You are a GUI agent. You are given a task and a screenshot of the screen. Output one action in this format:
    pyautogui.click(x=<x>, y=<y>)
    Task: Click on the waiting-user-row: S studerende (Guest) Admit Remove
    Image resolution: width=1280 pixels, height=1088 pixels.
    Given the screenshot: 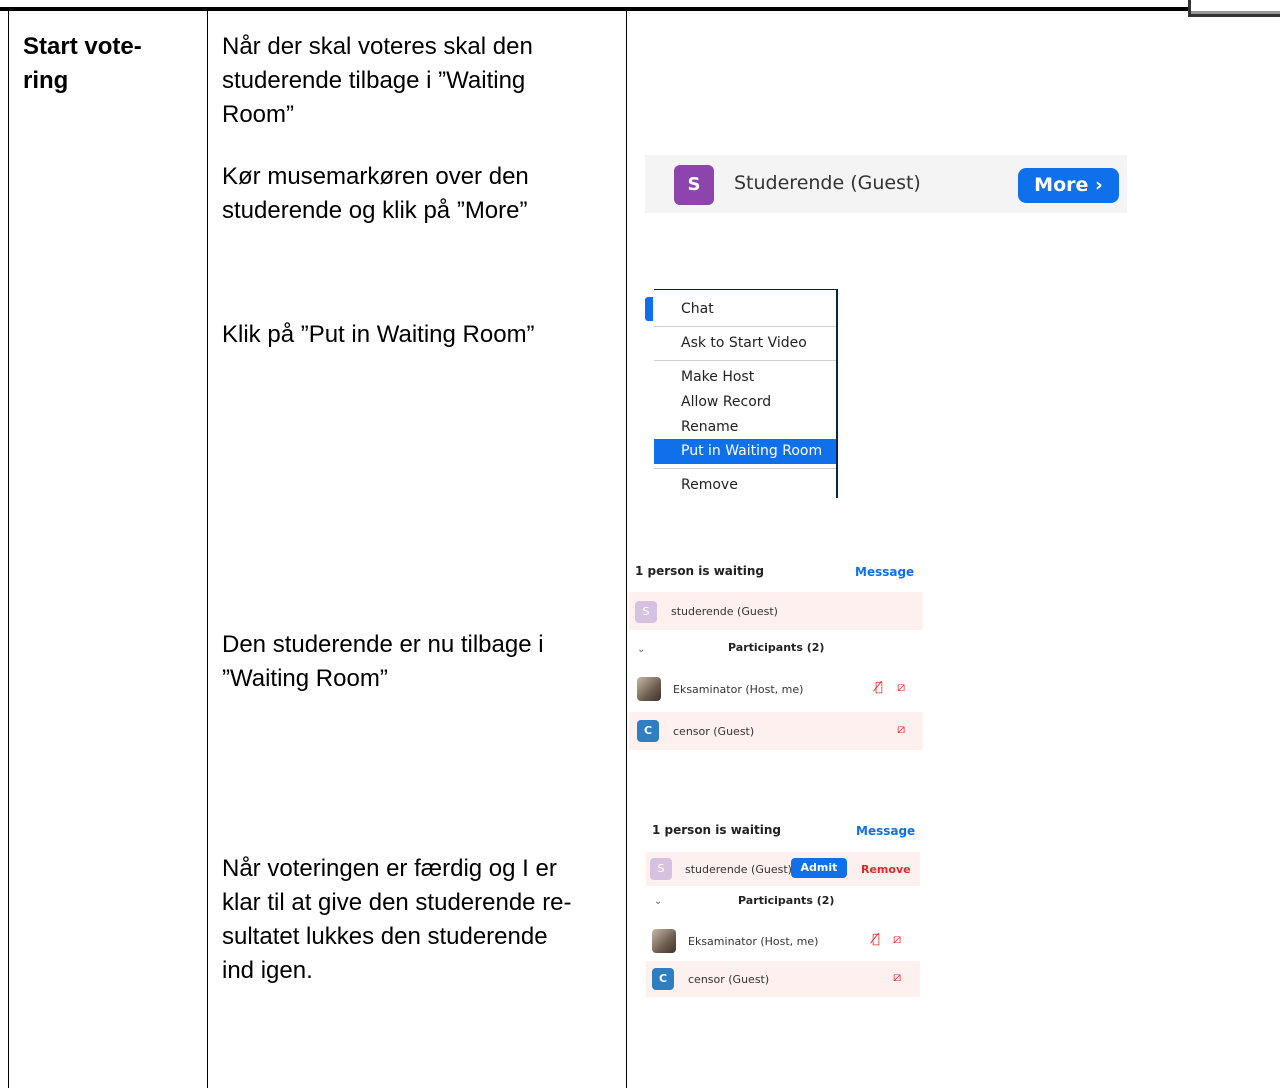 What is the action you would take?
    pyautogui.click(x=783, y=869)
    